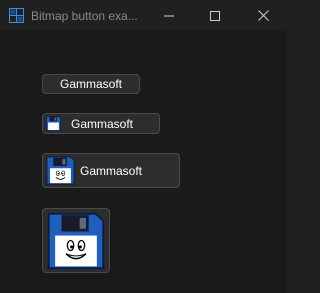 Image resolution: width=320 pixels, height=293 pixels. I want to click on gammasoft-text-button: Gammasoft, so click(91, 84).